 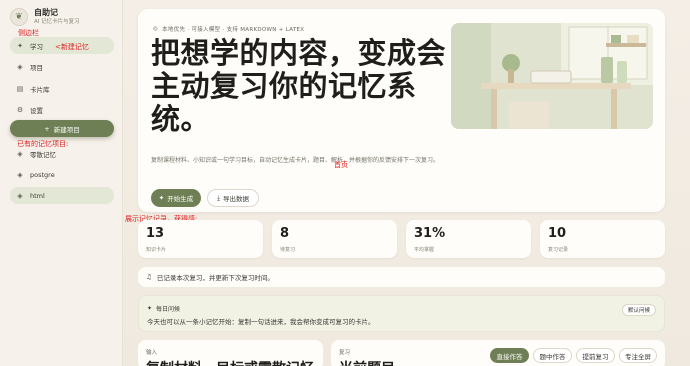 I want to click on project-label: postgre, so click(x=42, y=174).